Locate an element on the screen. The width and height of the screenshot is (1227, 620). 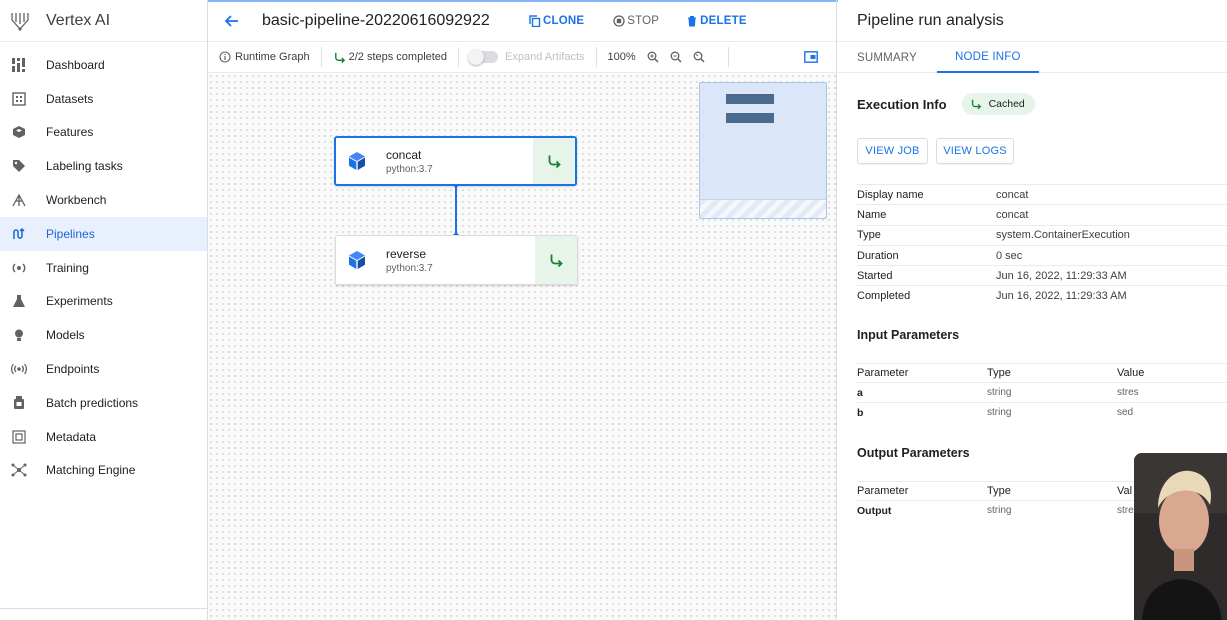
brand: Vertex AI is located at coordinates (103, 21).